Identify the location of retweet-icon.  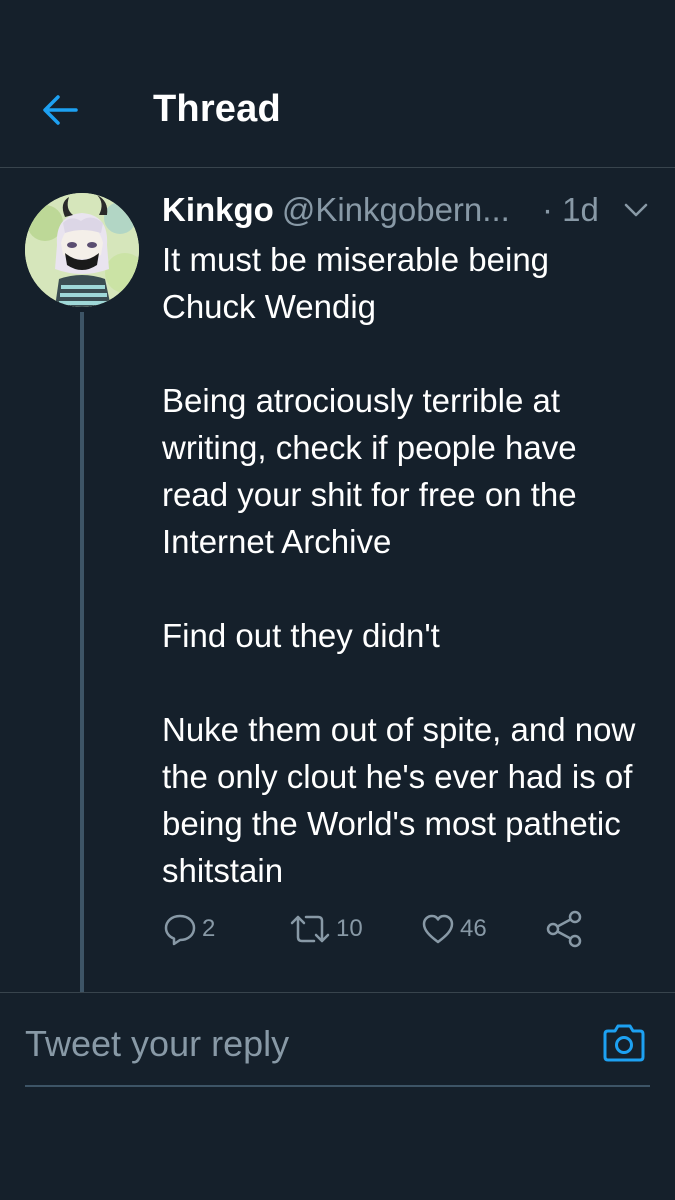
(310, 929).